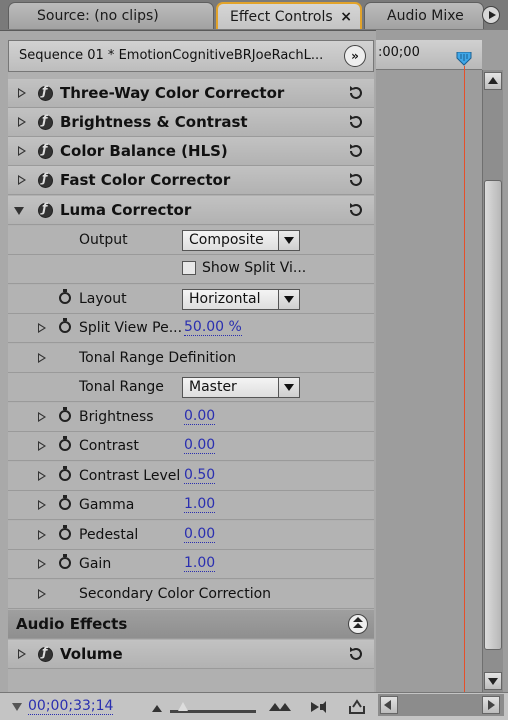  I want to click on collapse-section-icon, so click(358, 624).